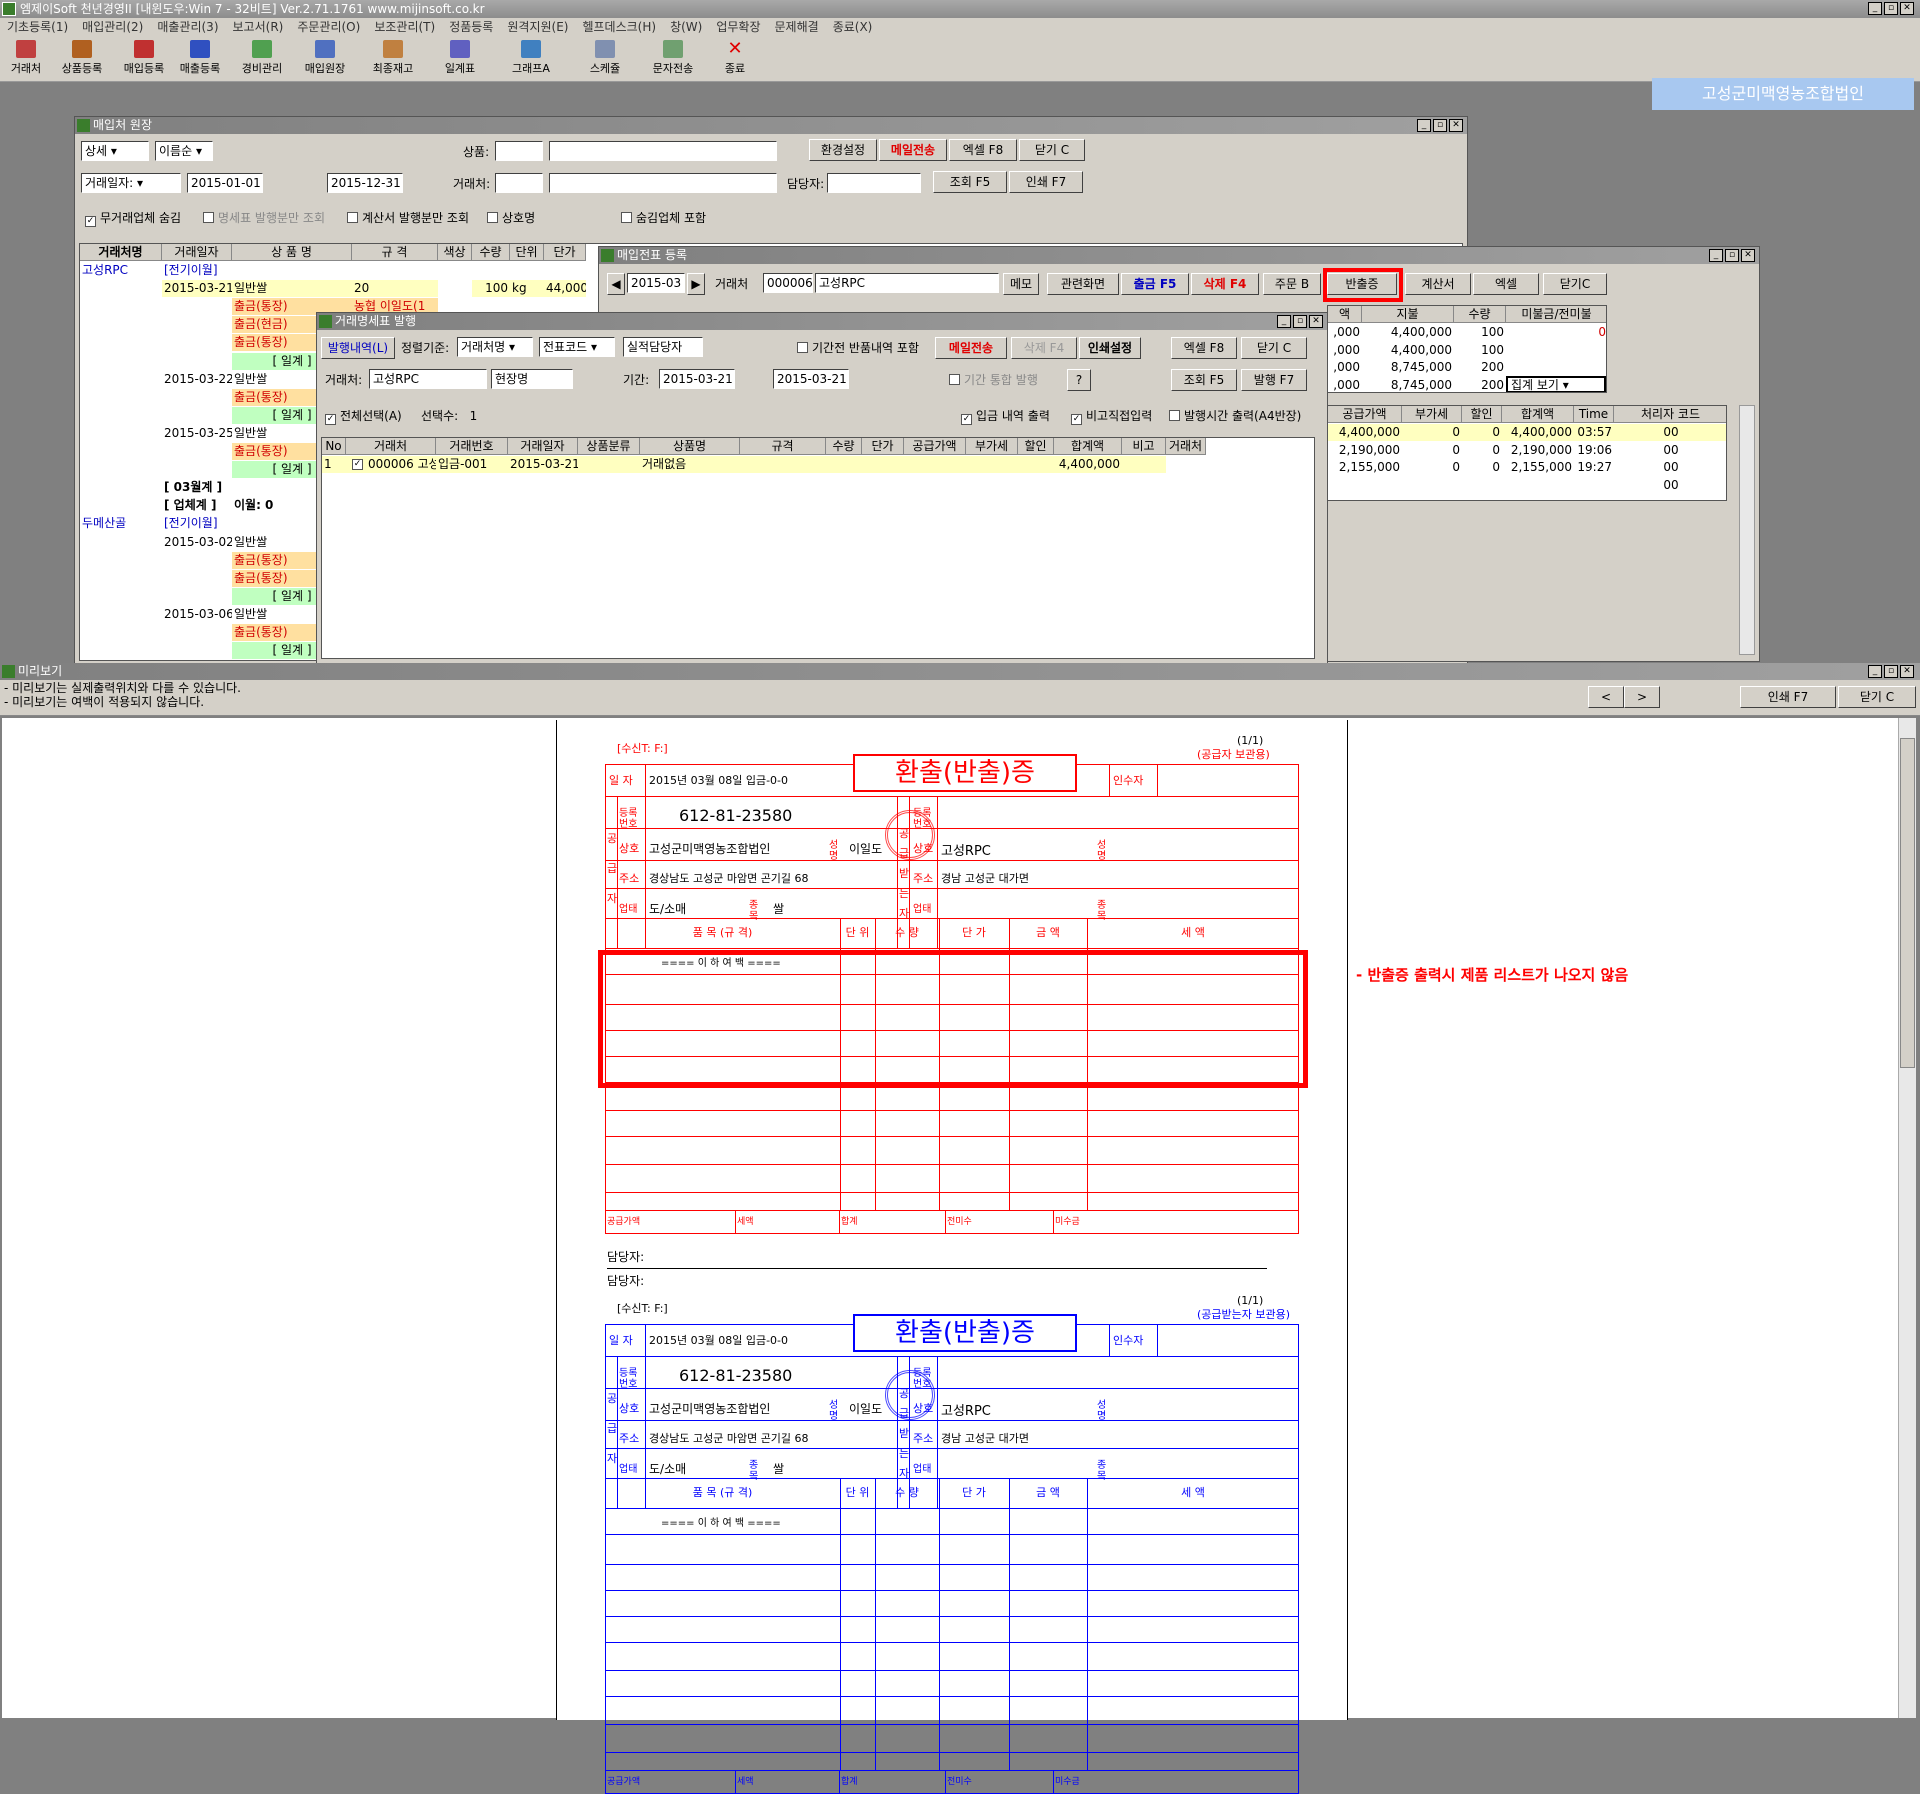  Describe the element at coordinates (577, 347) in the screenshot. I see `sort2-select: 전표코드 ▾` at that location.